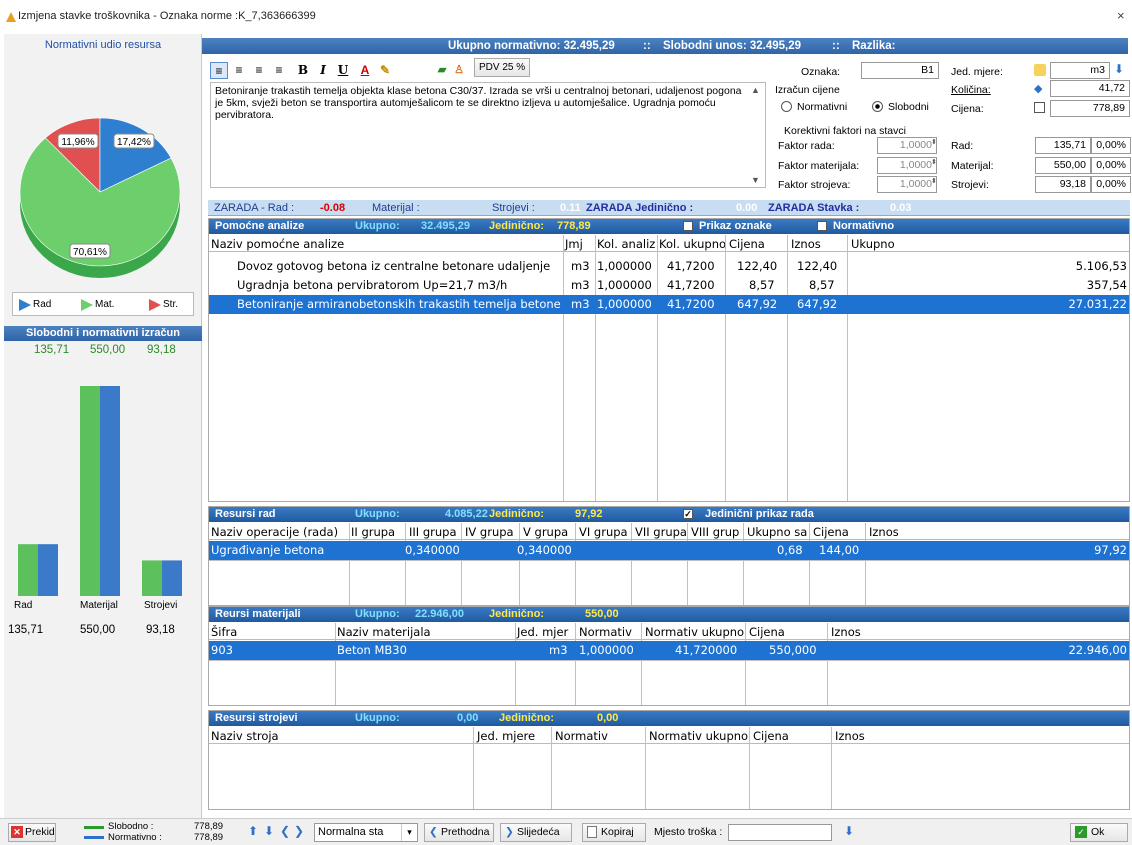 This screenshot has width=1132, height=845. I want to click on jedinicni-prikaz-checkbox: ✓, so click(688, 514).